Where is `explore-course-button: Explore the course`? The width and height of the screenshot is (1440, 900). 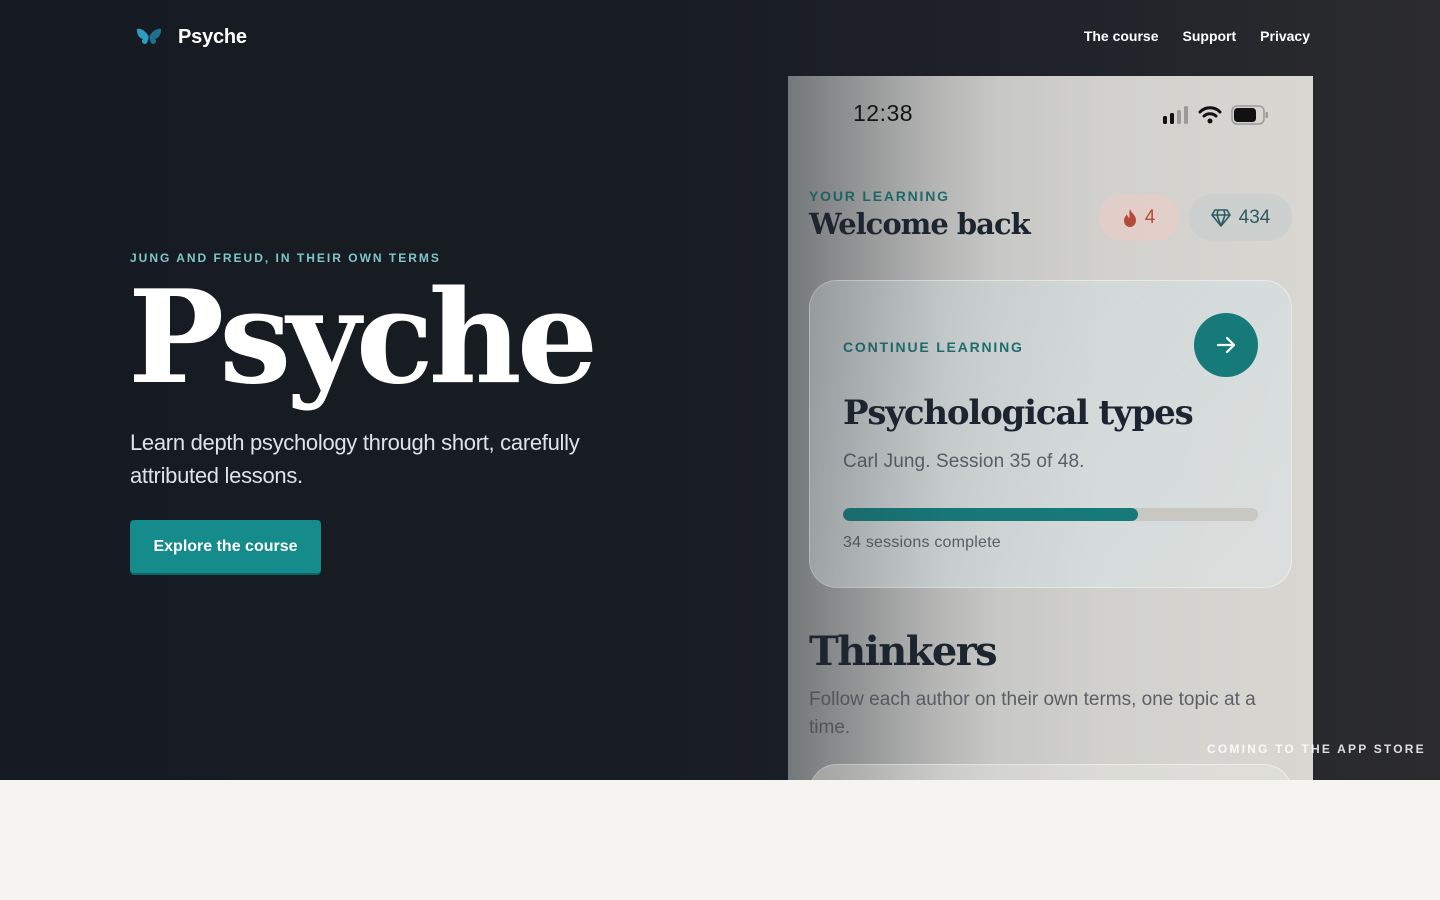 explore-course-button: Explore the course is located at coordinates (225, 546).